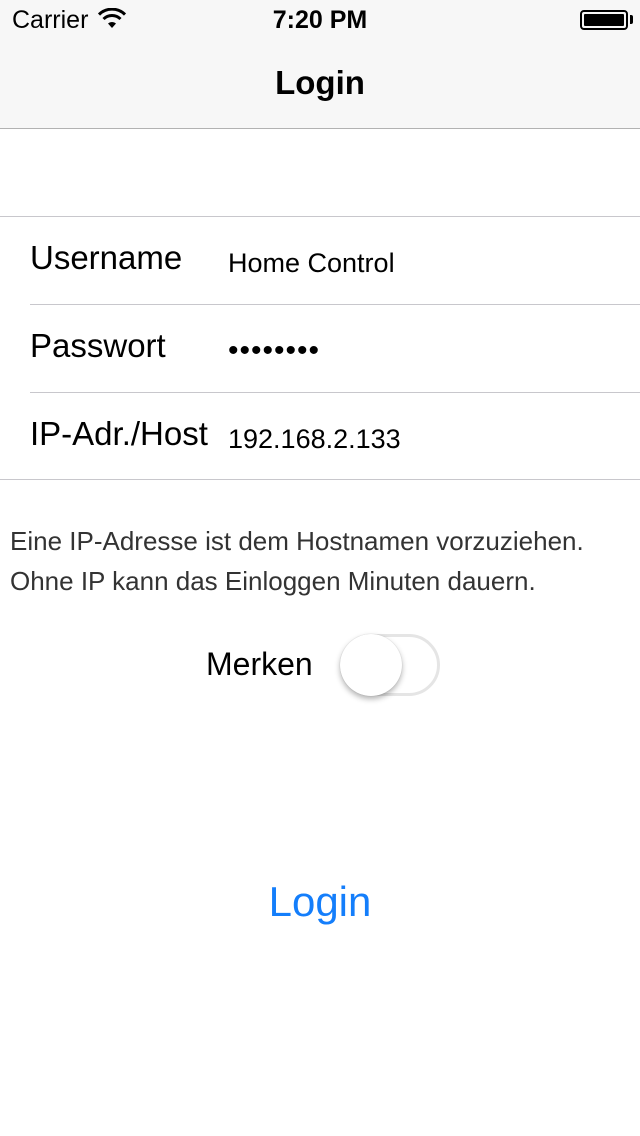  I want to click on page-title: Login, so click(320, 82).